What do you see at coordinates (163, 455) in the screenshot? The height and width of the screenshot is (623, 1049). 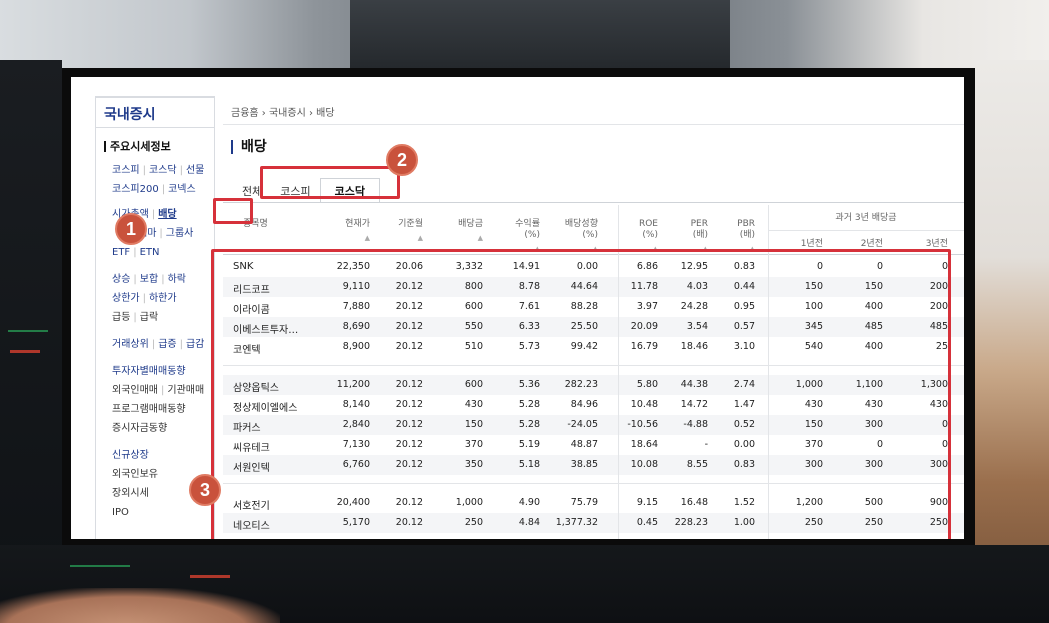 I see `sidebar-item-new-listing: 신규상장` at bounding box center [163, 455].